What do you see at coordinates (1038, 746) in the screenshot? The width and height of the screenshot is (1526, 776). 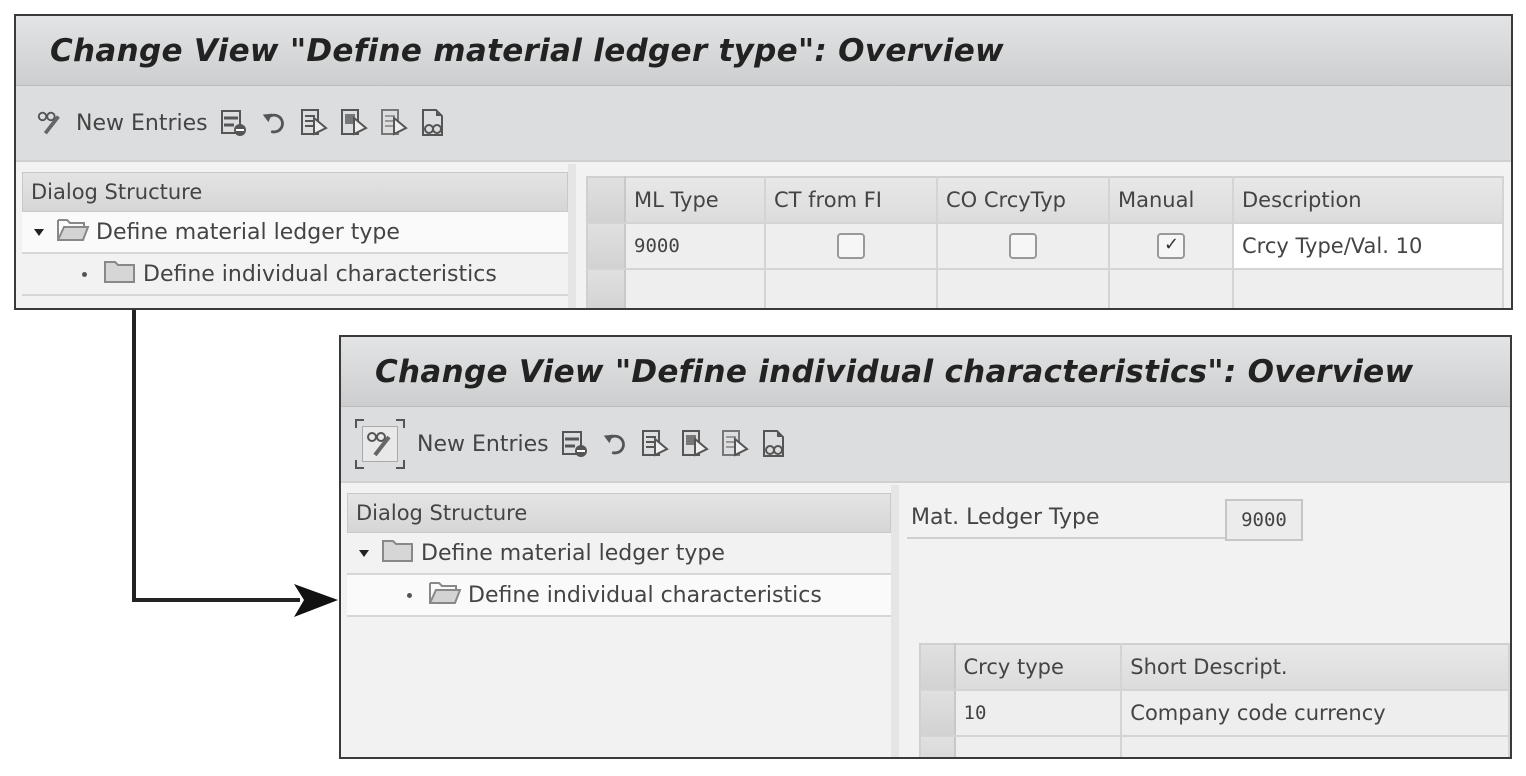 I see `cell-crcy-type` at bounding box center [1038, 746].